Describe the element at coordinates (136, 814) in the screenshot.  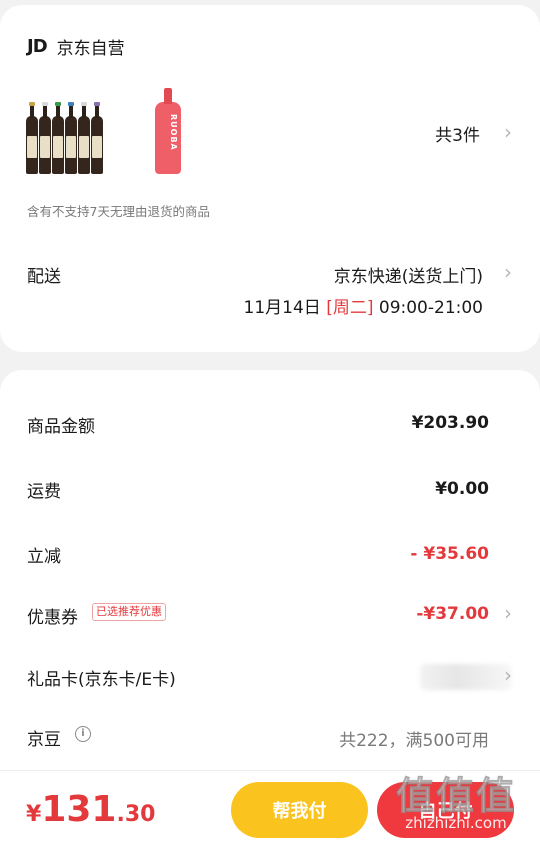
I see `total-decimal: .30` at that location.